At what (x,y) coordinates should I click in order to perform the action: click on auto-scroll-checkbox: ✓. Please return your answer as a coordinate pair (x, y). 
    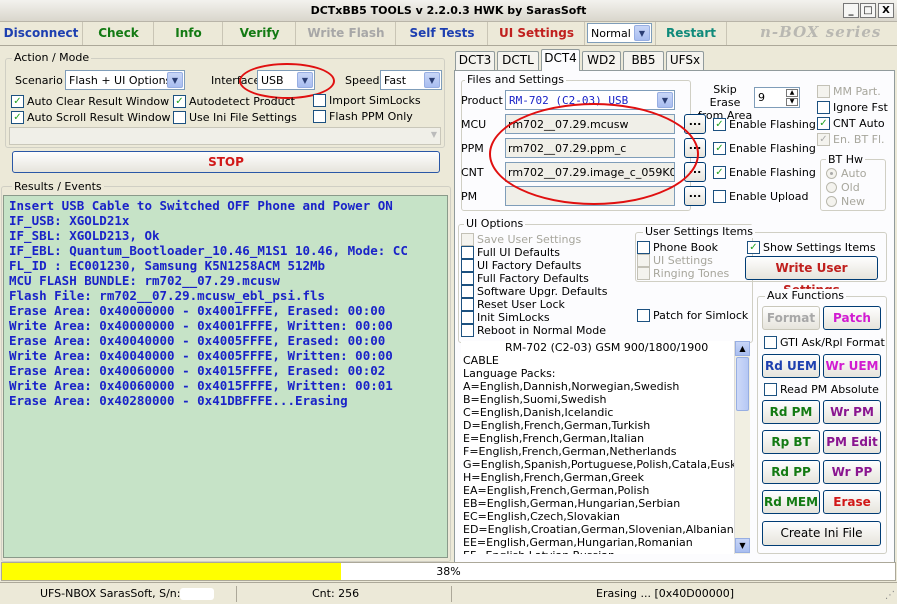
    Looking at the image, I should click on (17, 117).